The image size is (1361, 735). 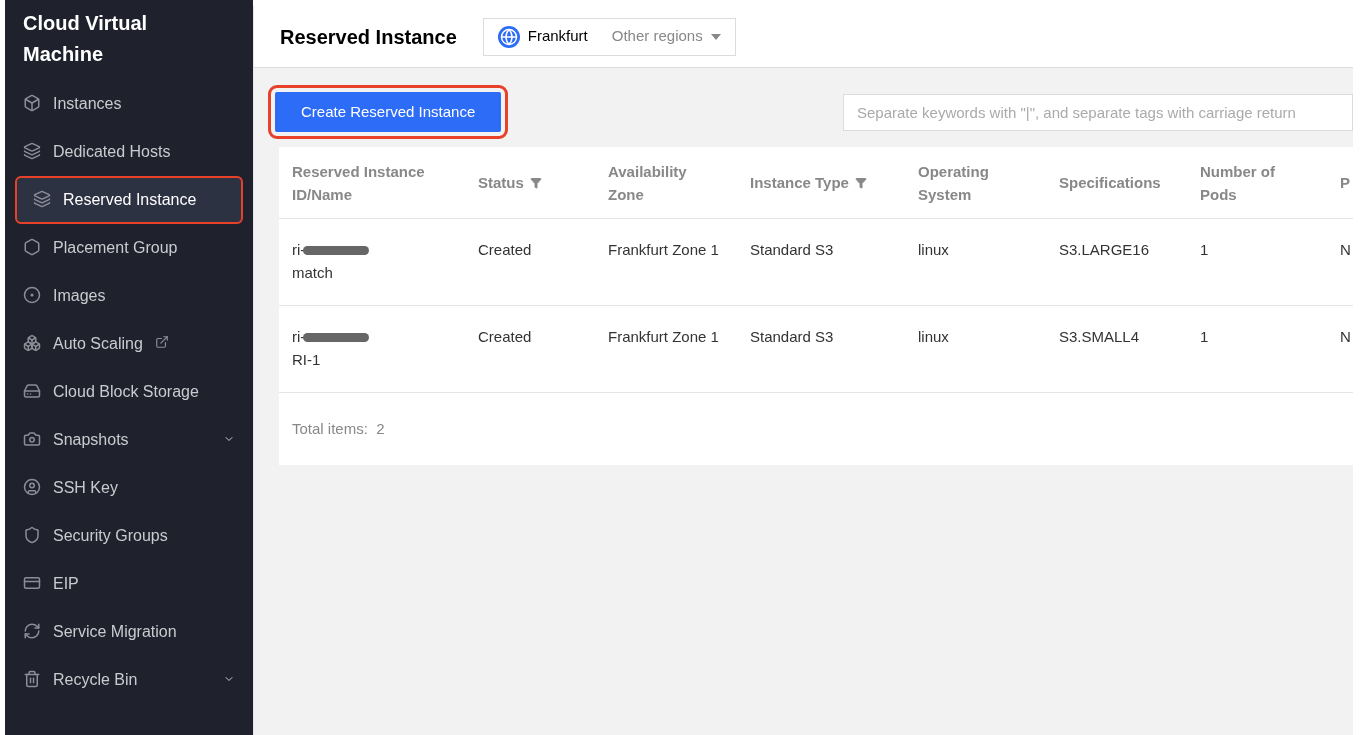 What do you see at coordinates (129, 536) in the screenshot?
I see `sidebar-item: Security Groups` at bounding box center [129, 536].